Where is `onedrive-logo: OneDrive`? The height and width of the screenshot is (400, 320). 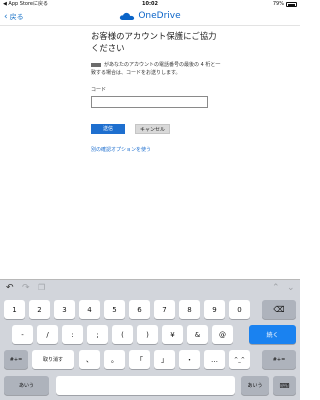
onedrive-logo: OneDrive is located at coordinates (150, 16).